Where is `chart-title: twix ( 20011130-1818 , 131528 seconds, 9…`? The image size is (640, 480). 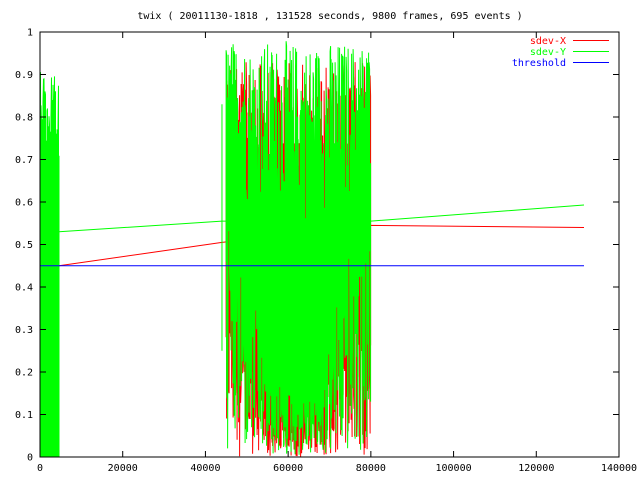 chart-title: twix ( 20011130-1818 , 131528 seconds, 9… is located at coordinates (329, 16).